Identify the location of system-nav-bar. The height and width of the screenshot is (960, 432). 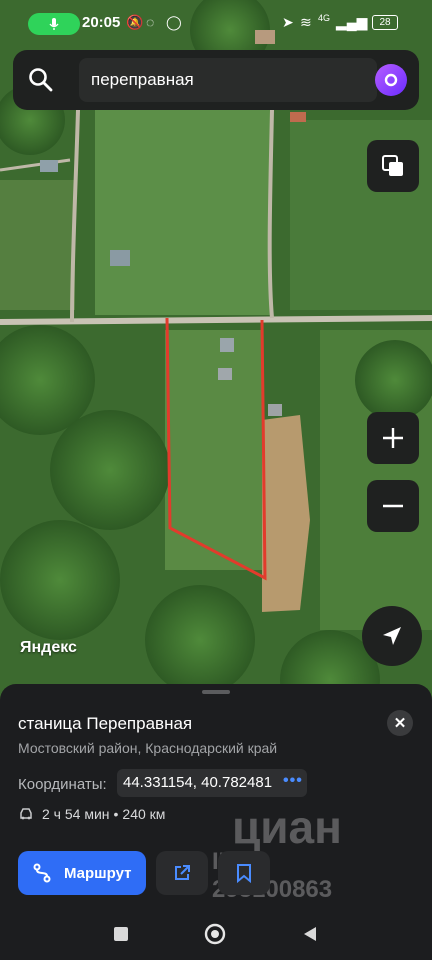
(216, 936).